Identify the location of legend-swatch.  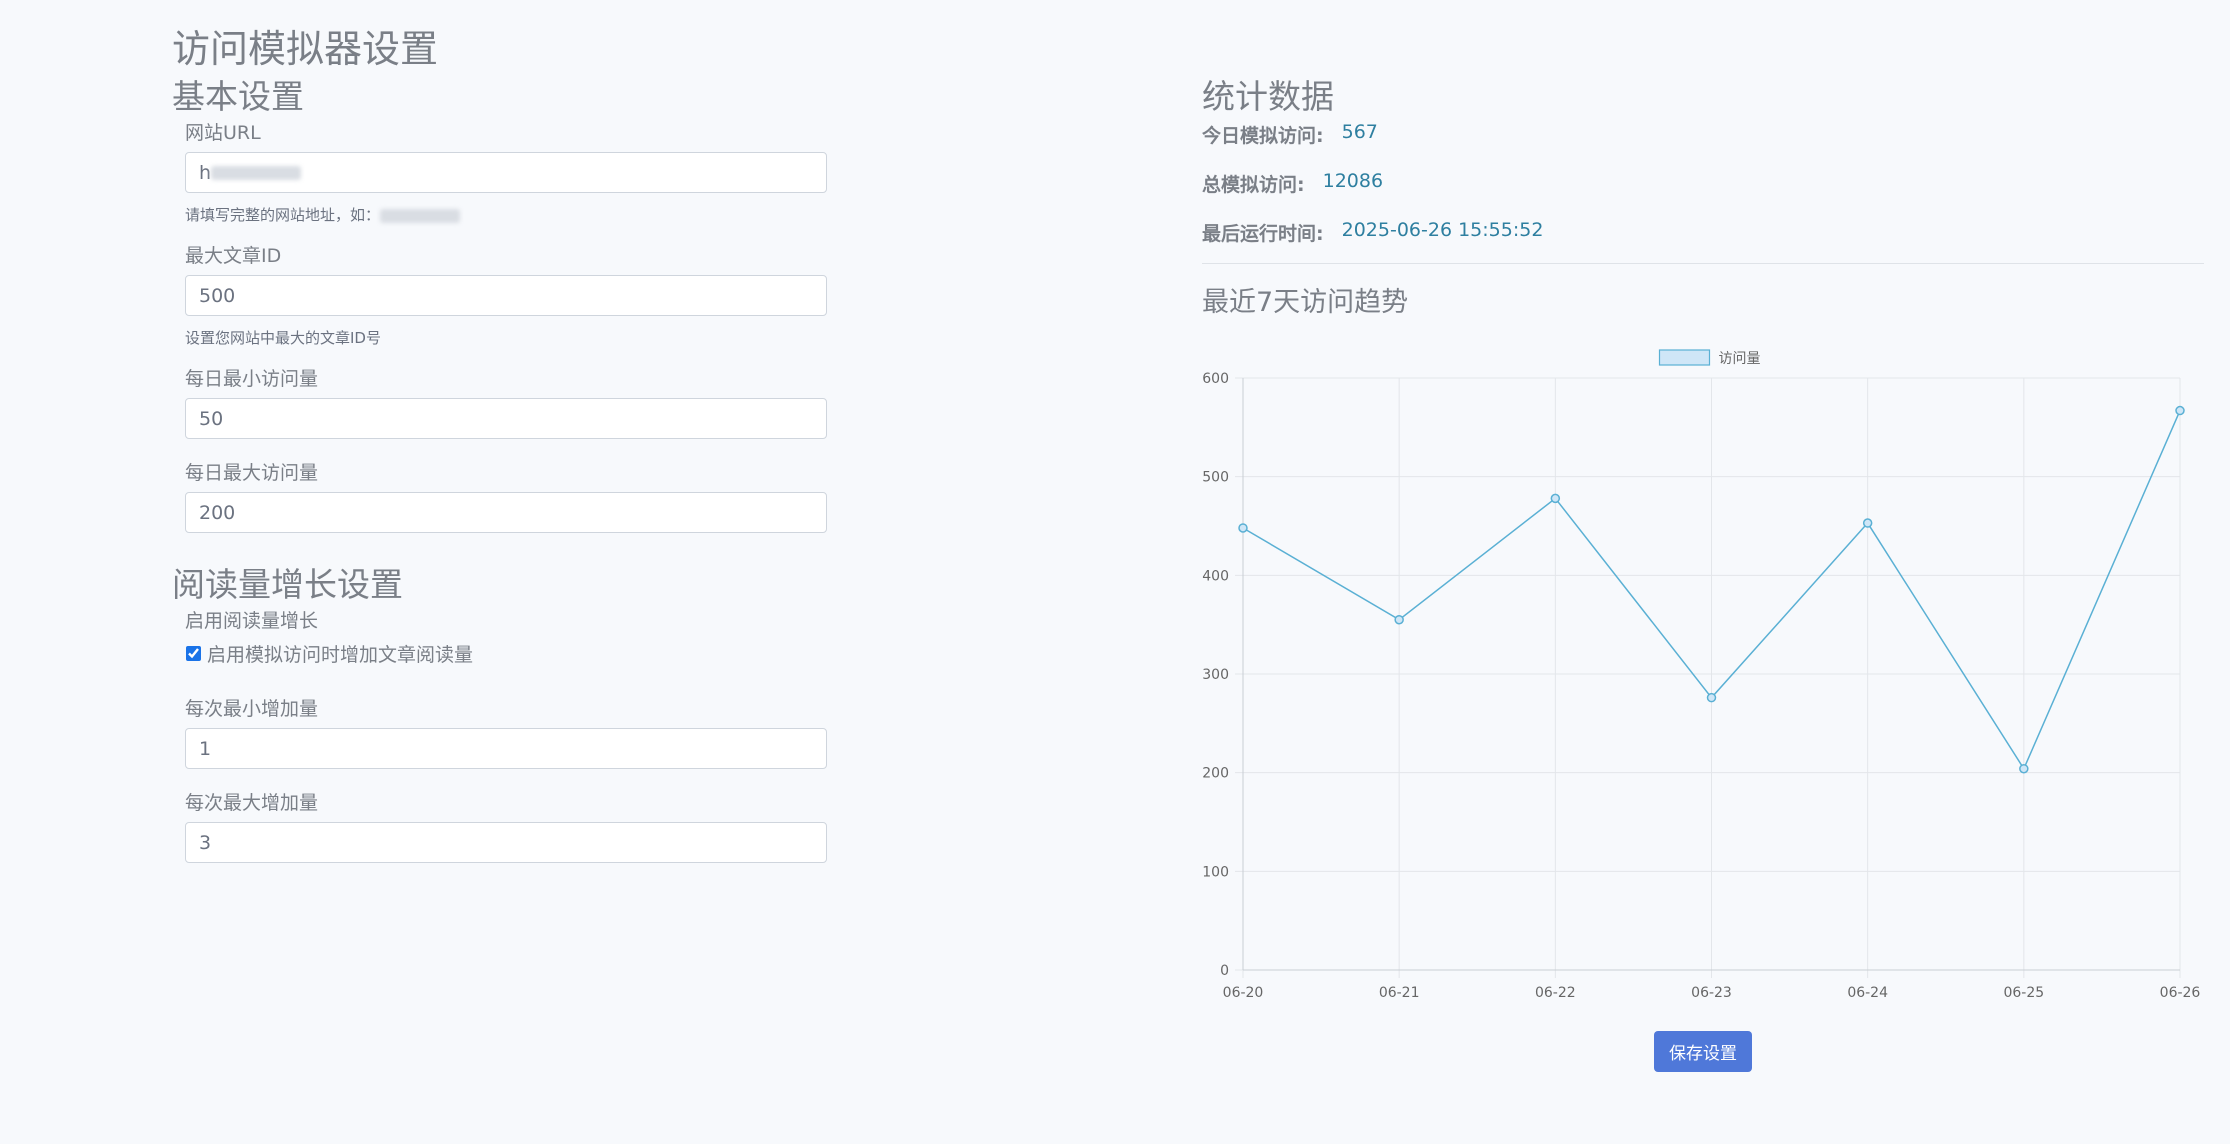
(1684, 357).